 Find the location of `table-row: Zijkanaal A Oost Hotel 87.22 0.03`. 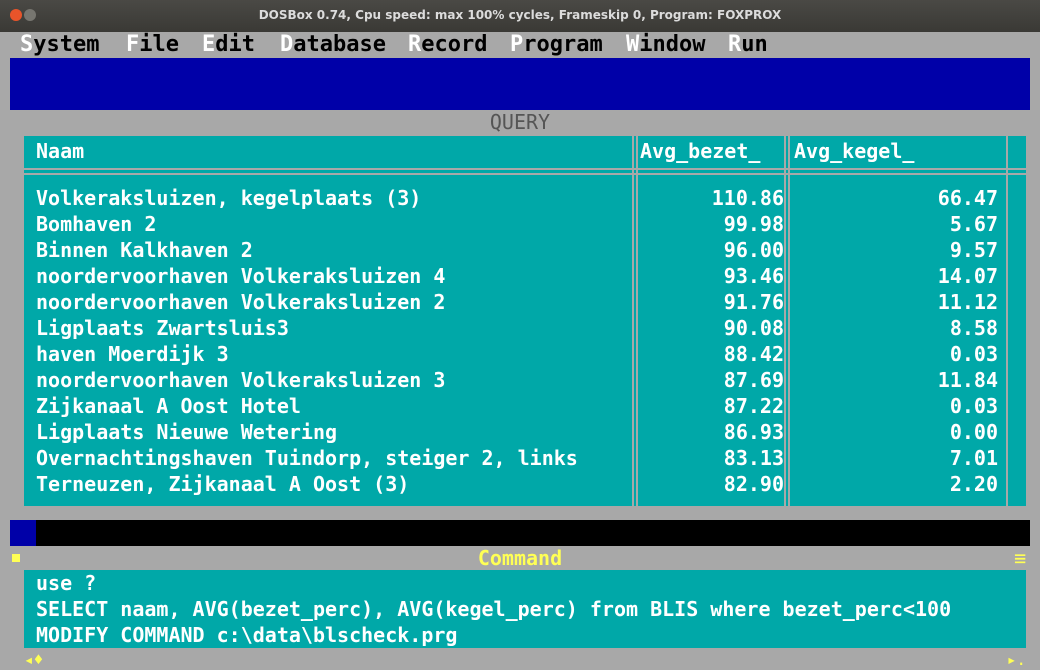

table-row: Zijkanaal A Oost Hotel 87.22 0.03 is located at coordinates (525, 406).